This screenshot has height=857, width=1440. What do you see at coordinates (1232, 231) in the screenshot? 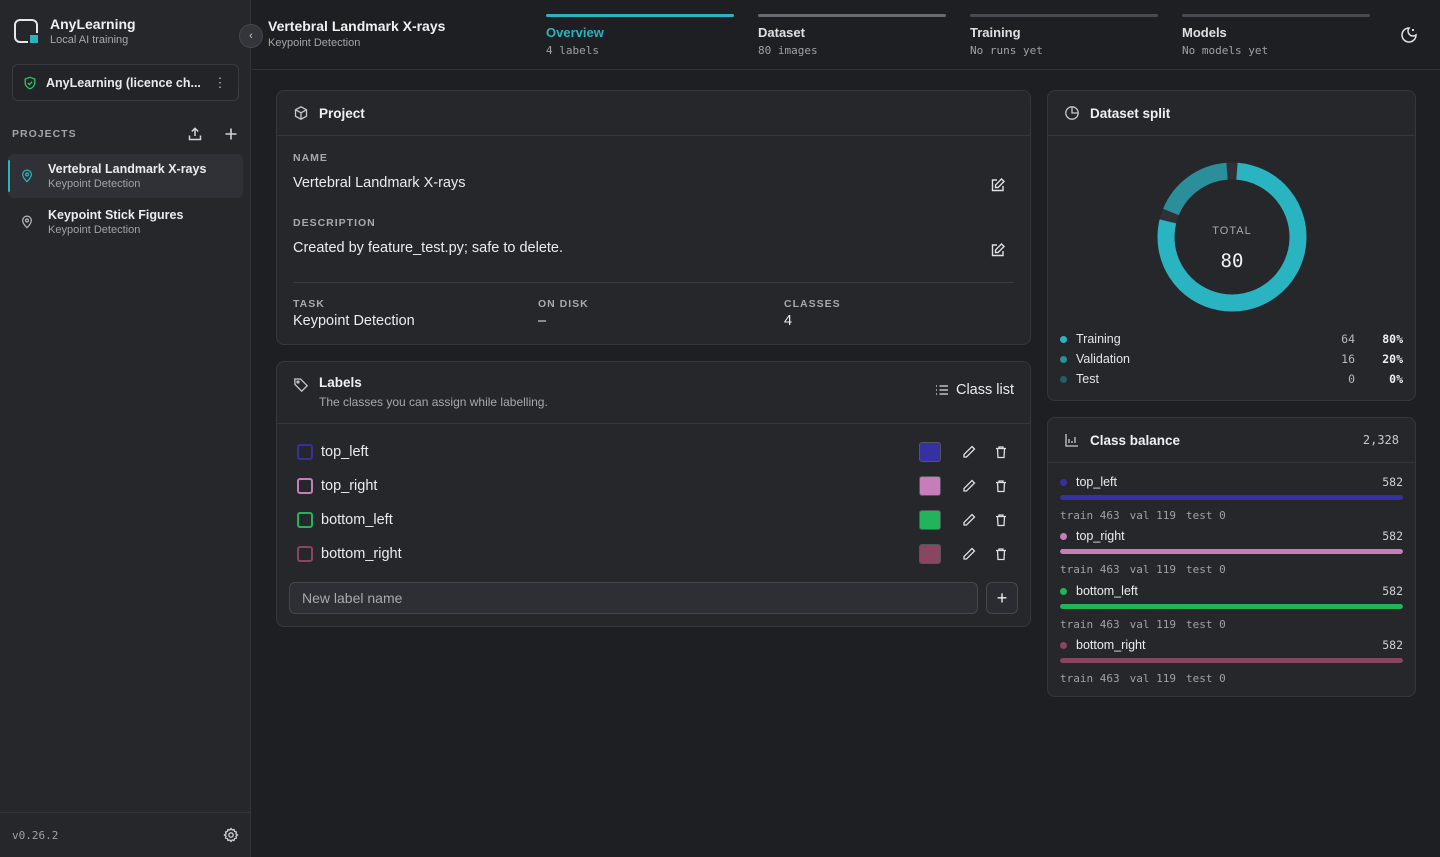
I see `donut-total-label: TOTAL` at bounding box center [1232, 231].